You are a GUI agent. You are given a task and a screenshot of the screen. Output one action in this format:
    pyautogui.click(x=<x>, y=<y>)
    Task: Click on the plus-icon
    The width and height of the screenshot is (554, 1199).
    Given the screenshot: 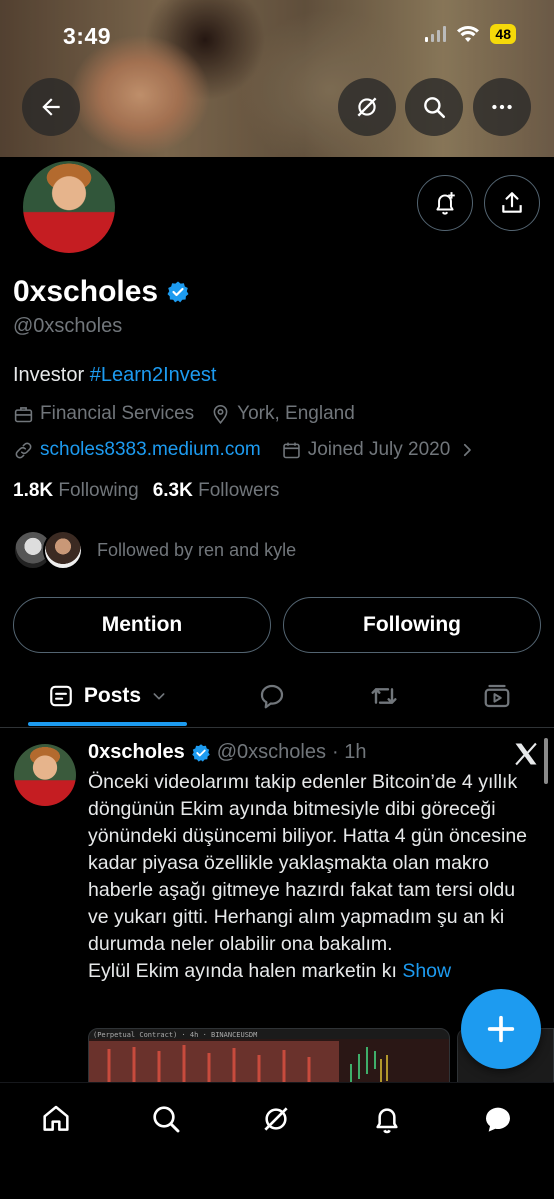 What is the action you would take?
    pyautogui.click(x=501, y=1029)
    